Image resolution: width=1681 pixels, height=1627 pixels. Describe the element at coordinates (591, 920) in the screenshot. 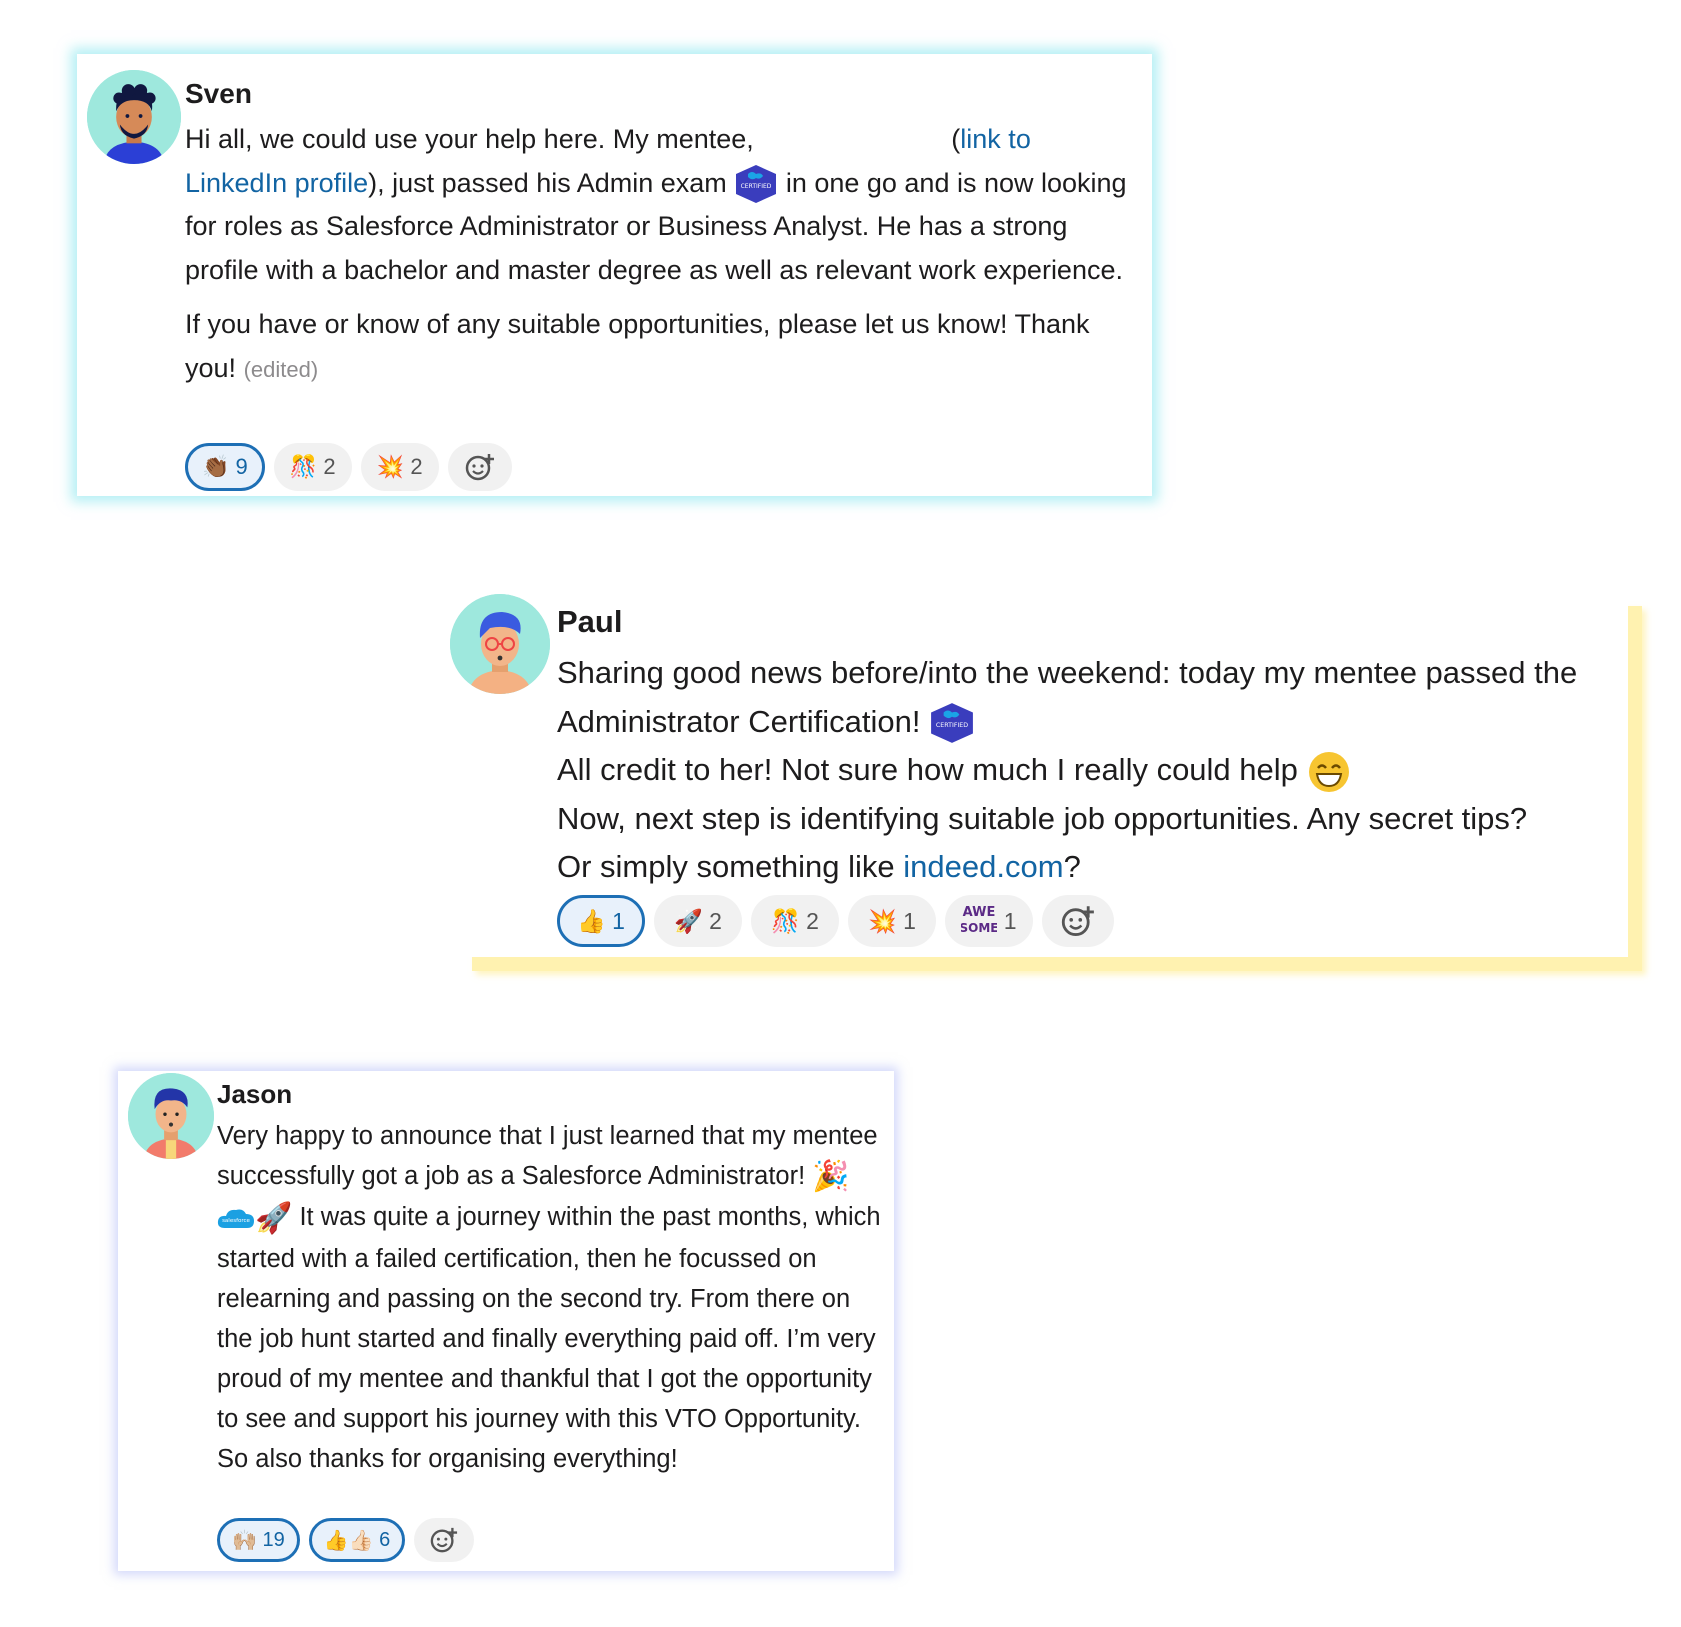

I see `thumbs-up-icon: 👍` at that location.